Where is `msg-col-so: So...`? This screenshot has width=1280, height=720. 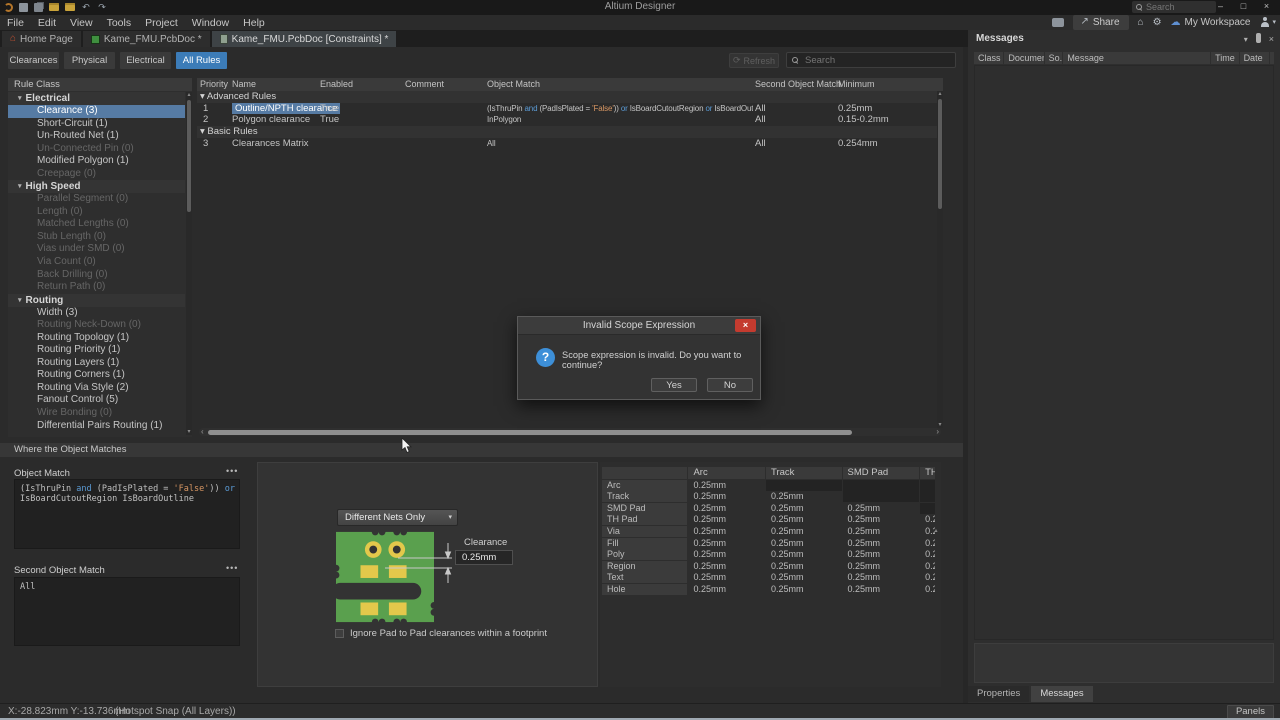
msg-col-so: So... is located at coordinates (1053, 58).